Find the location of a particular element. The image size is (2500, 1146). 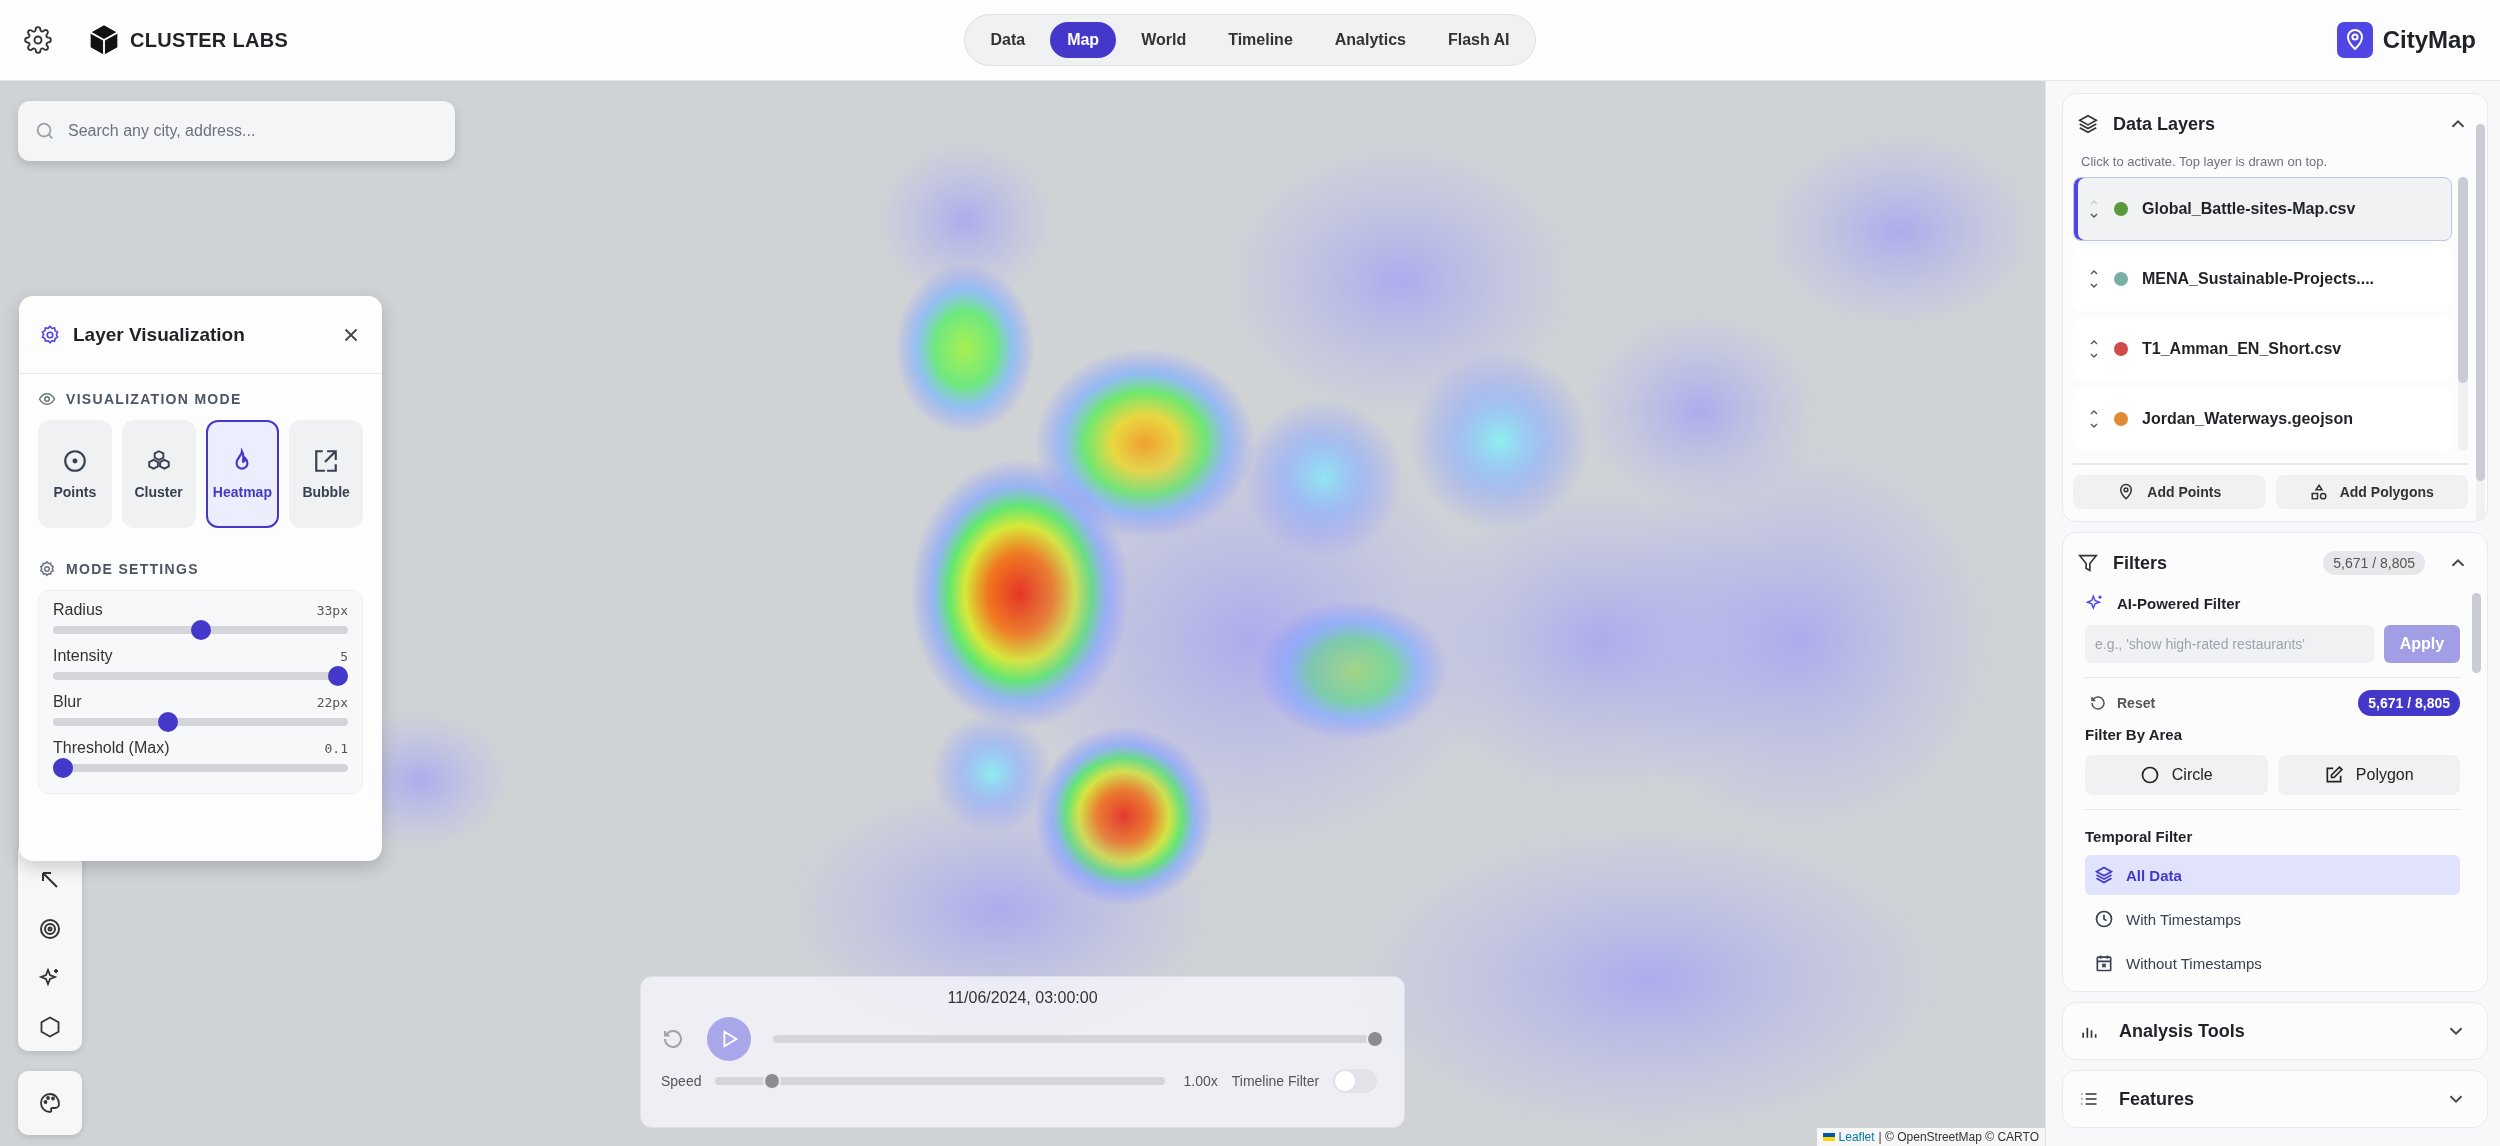

expand-arrow-icon is located at coordinates (326, 461).